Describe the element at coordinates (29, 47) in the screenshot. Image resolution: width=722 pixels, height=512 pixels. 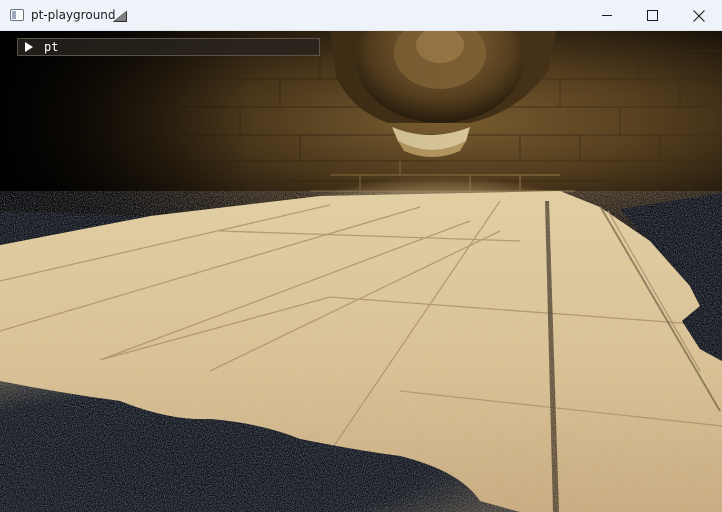
I see `triangle-right-icon` at that location.